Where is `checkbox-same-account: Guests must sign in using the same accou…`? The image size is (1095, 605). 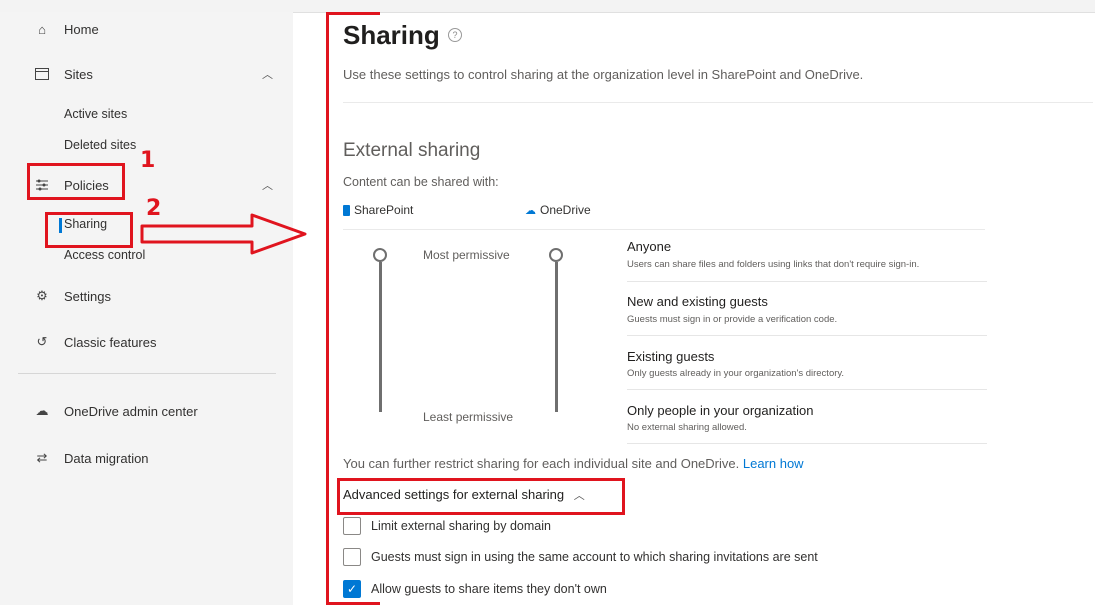 checkbox-same-account: Guests must sign in using the same accou… is located at coordinates (580, 557).